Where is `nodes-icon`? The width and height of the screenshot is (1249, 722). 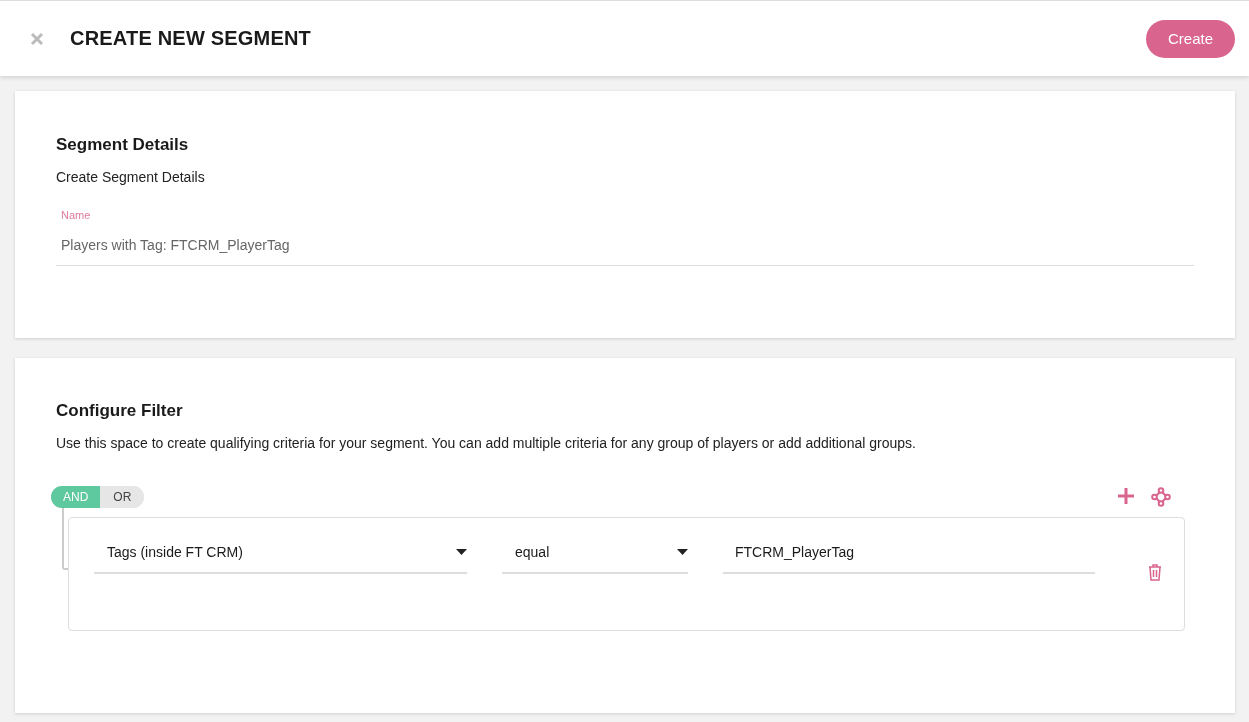 nodes-icon is located at coordinates (1161, 497).